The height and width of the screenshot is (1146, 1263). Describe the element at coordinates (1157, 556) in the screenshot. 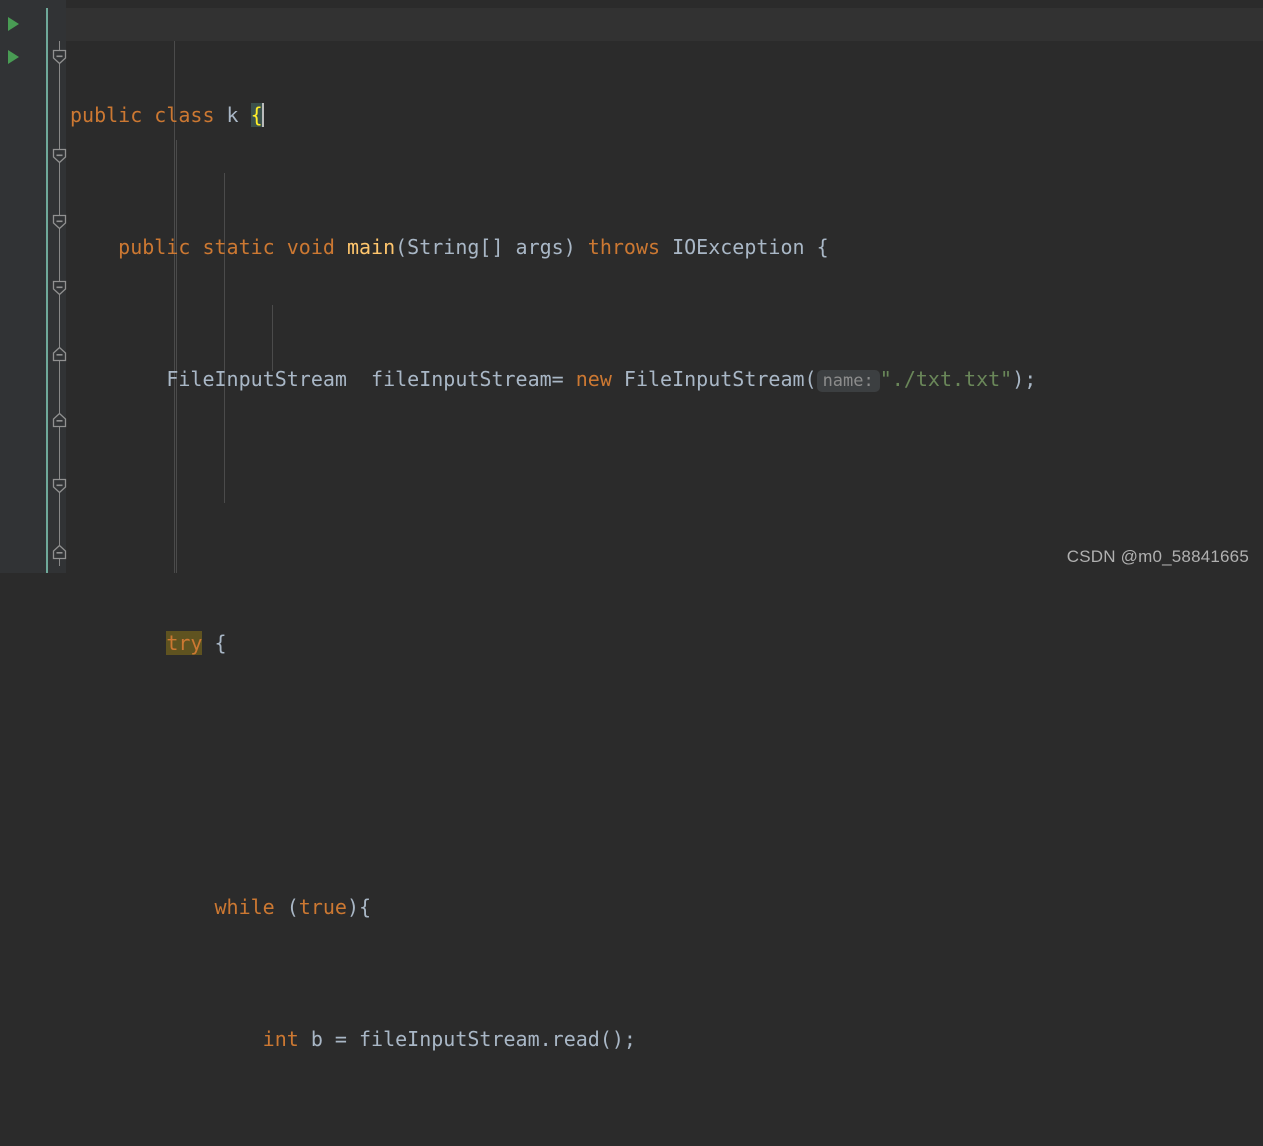

I see `watermark-text: CSDN @m0_58841665` at that location.